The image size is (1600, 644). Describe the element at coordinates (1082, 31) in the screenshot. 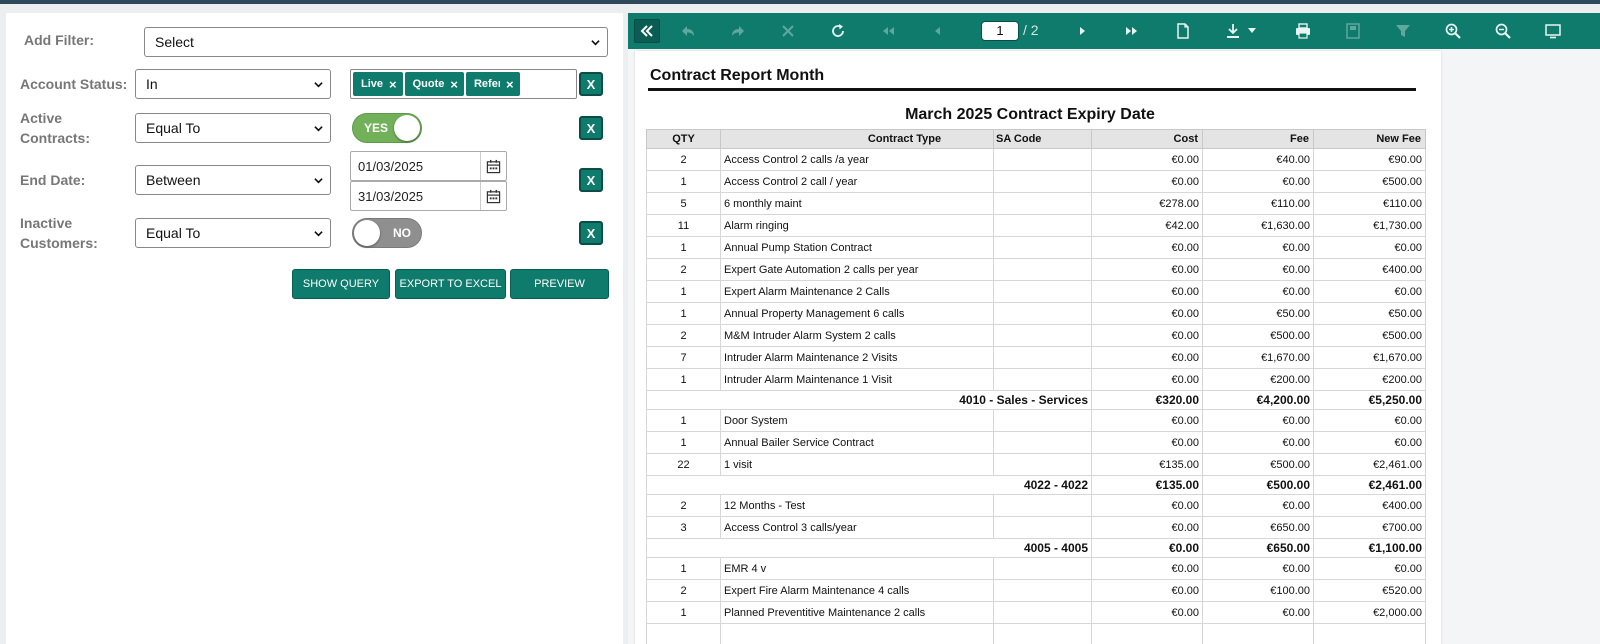

I see `next-page-icon` at that location.